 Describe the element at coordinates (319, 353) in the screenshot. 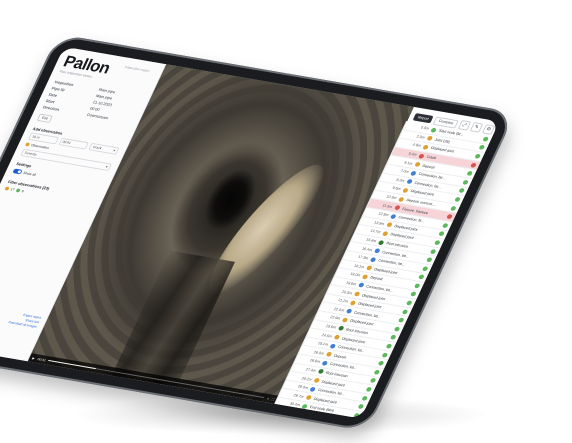

I see `observation-distance: 26.0m` at that location.